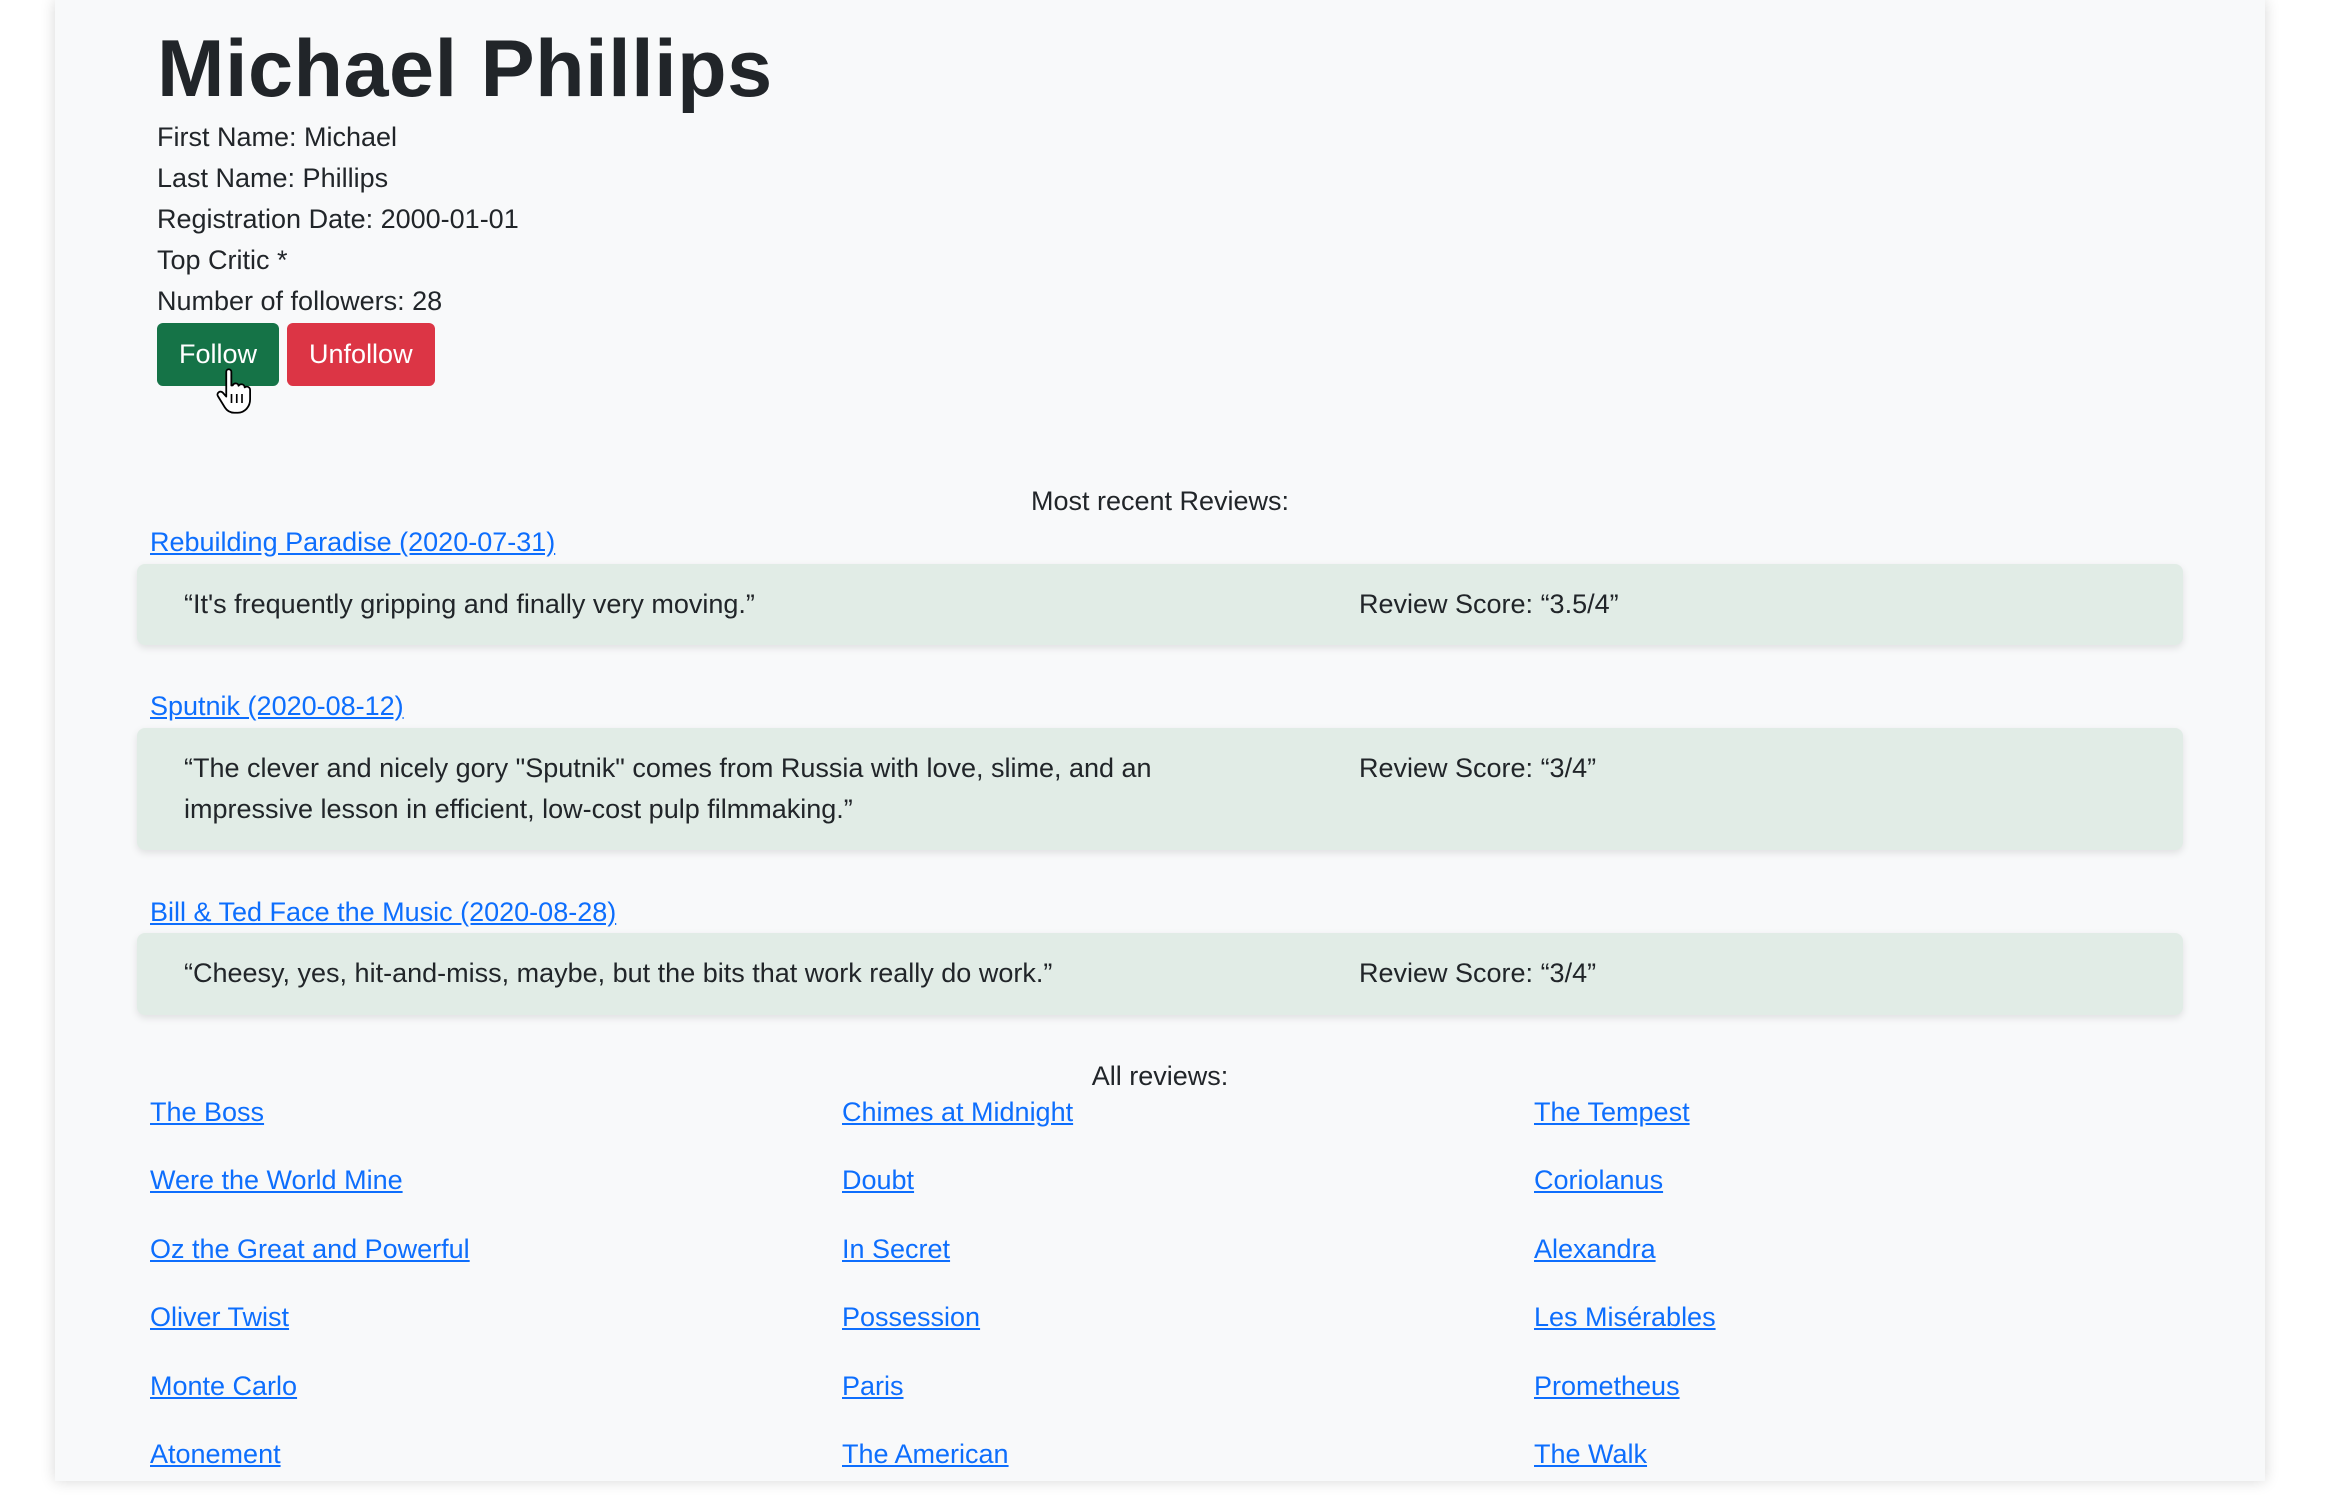  Describe the element at coordinates (1880, 1131) in the screenshot. I see `all-review-link: The Tempest` at that location.